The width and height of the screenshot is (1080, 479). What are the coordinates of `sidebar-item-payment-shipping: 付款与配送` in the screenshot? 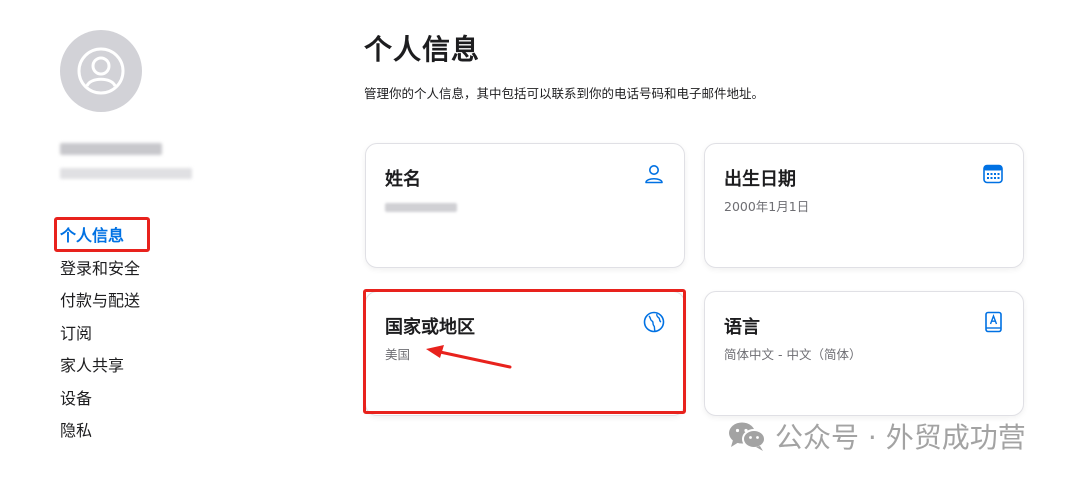 It's located at (100, 307).